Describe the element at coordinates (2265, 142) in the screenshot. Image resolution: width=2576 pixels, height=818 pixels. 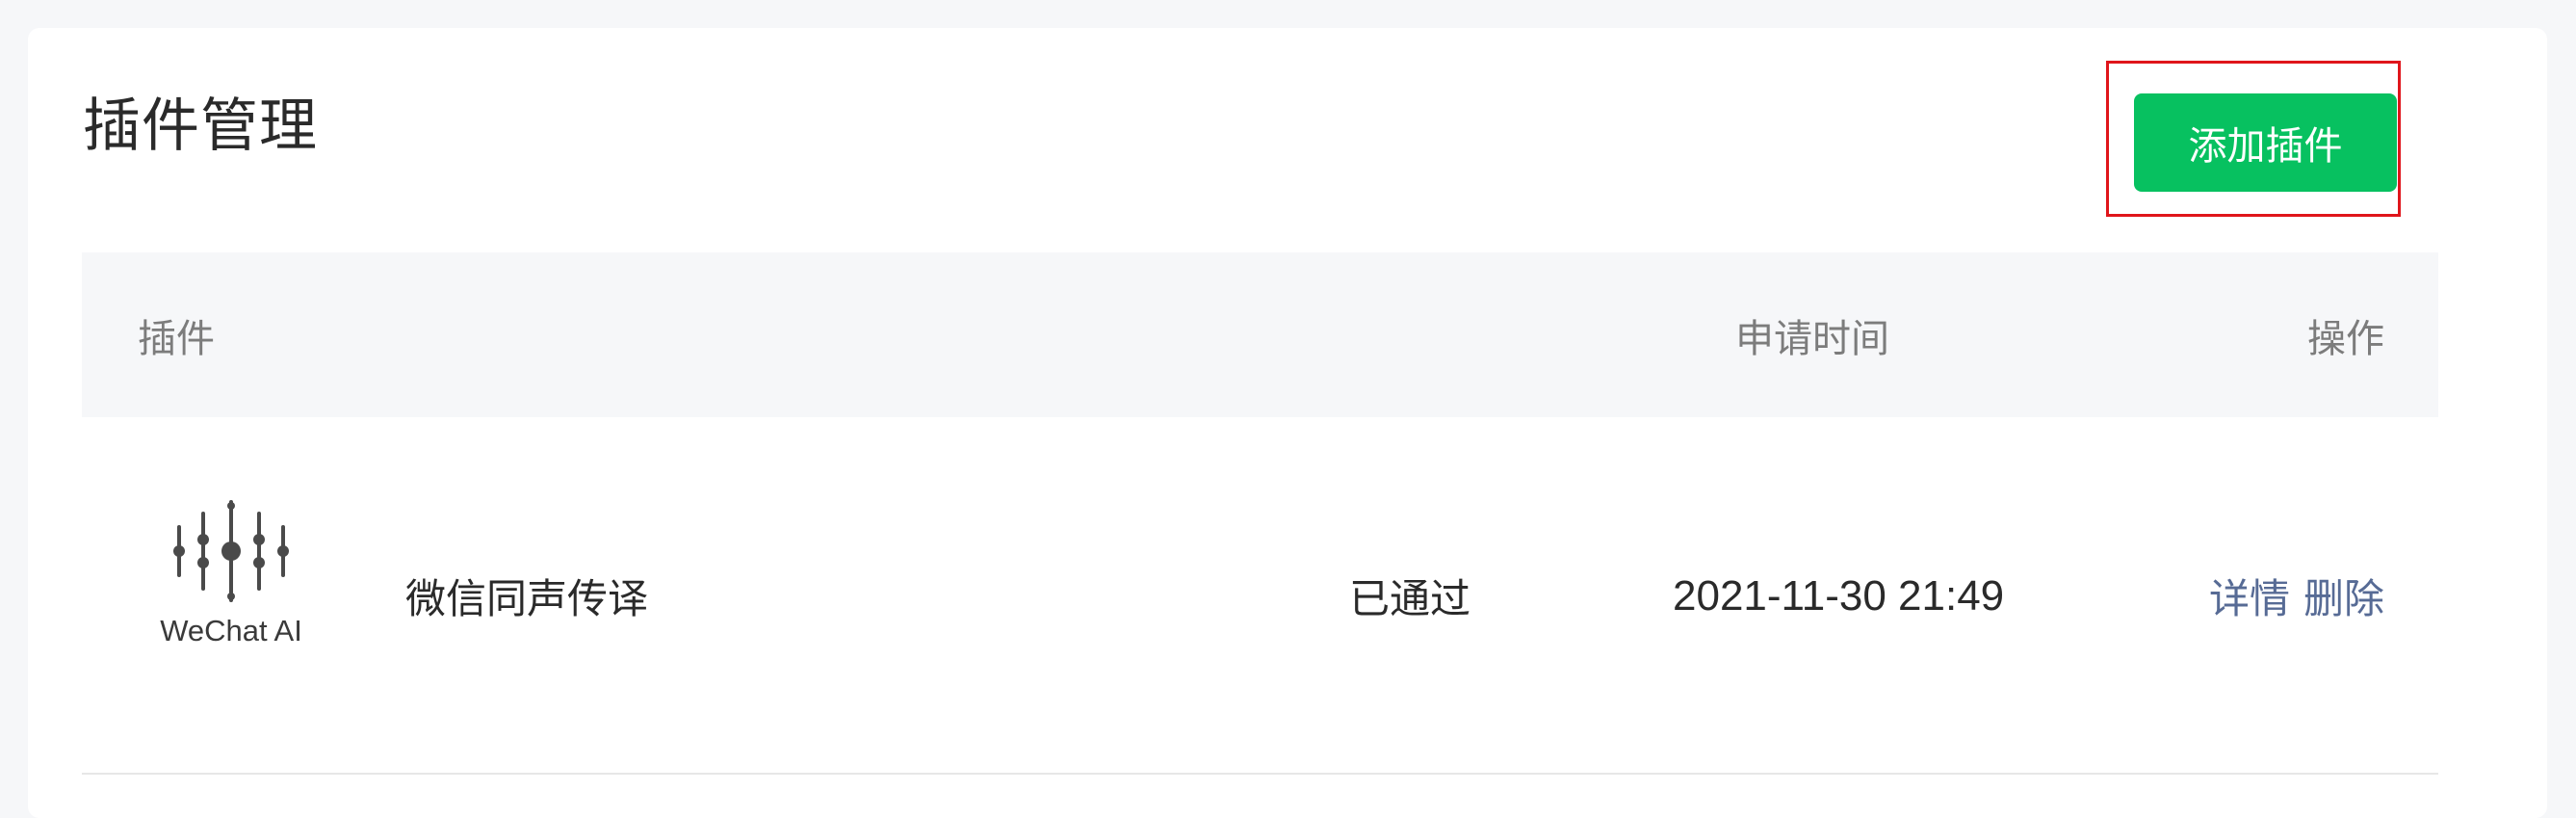
I see `add-plugin-button: 添加插件` at that location.